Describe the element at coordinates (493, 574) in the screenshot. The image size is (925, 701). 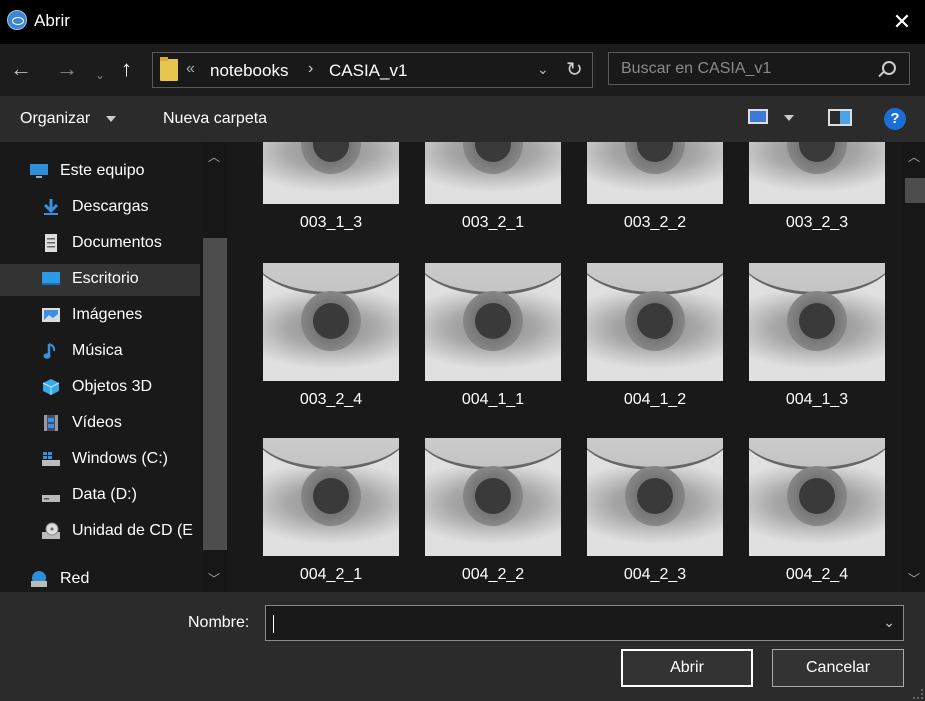
I see `file-name: 004_2_2` at that location.